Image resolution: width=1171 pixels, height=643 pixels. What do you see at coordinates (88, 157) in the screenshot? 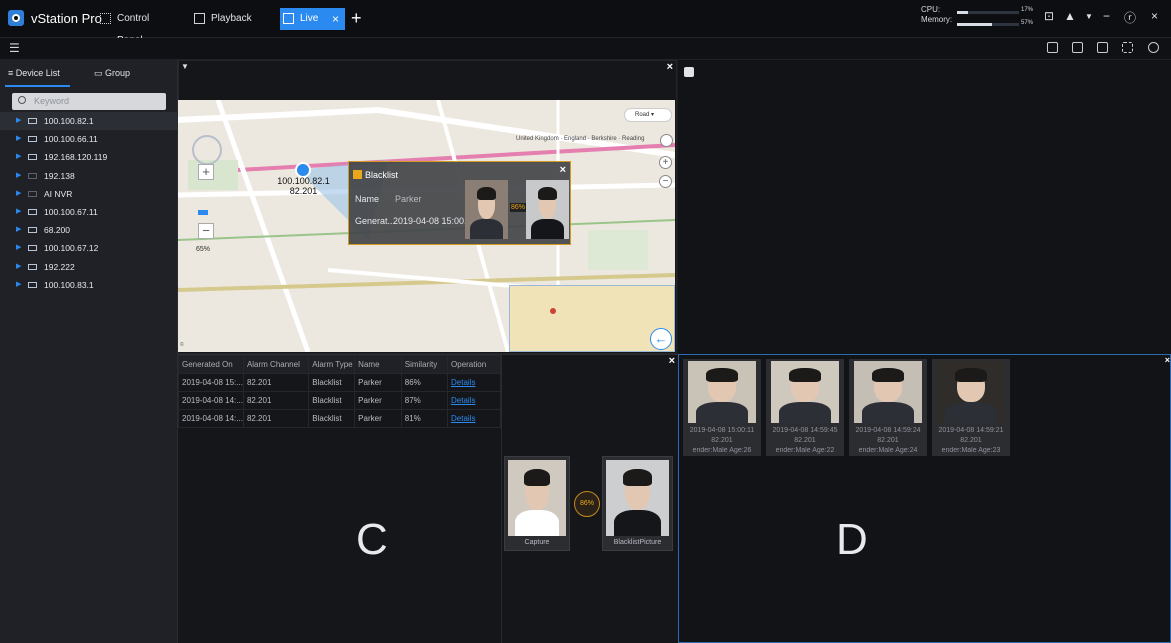
I see `device-item: ▶ 192.168.120.119` at bounding box center [88, 157].